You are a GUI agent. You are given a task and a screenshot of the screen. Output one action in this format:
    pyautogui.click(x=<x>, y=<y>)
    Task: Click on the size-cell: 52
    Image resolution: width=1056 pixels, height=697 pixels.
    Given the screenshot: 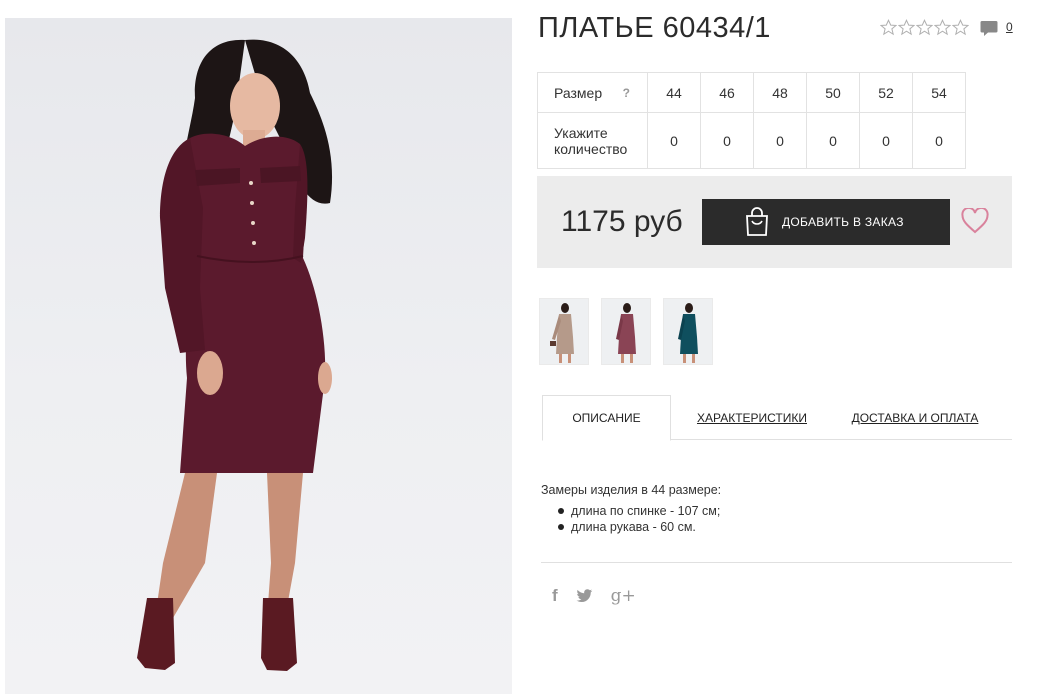 What is the action you would take?
    pyautogui.click(x=886, y=92)
    